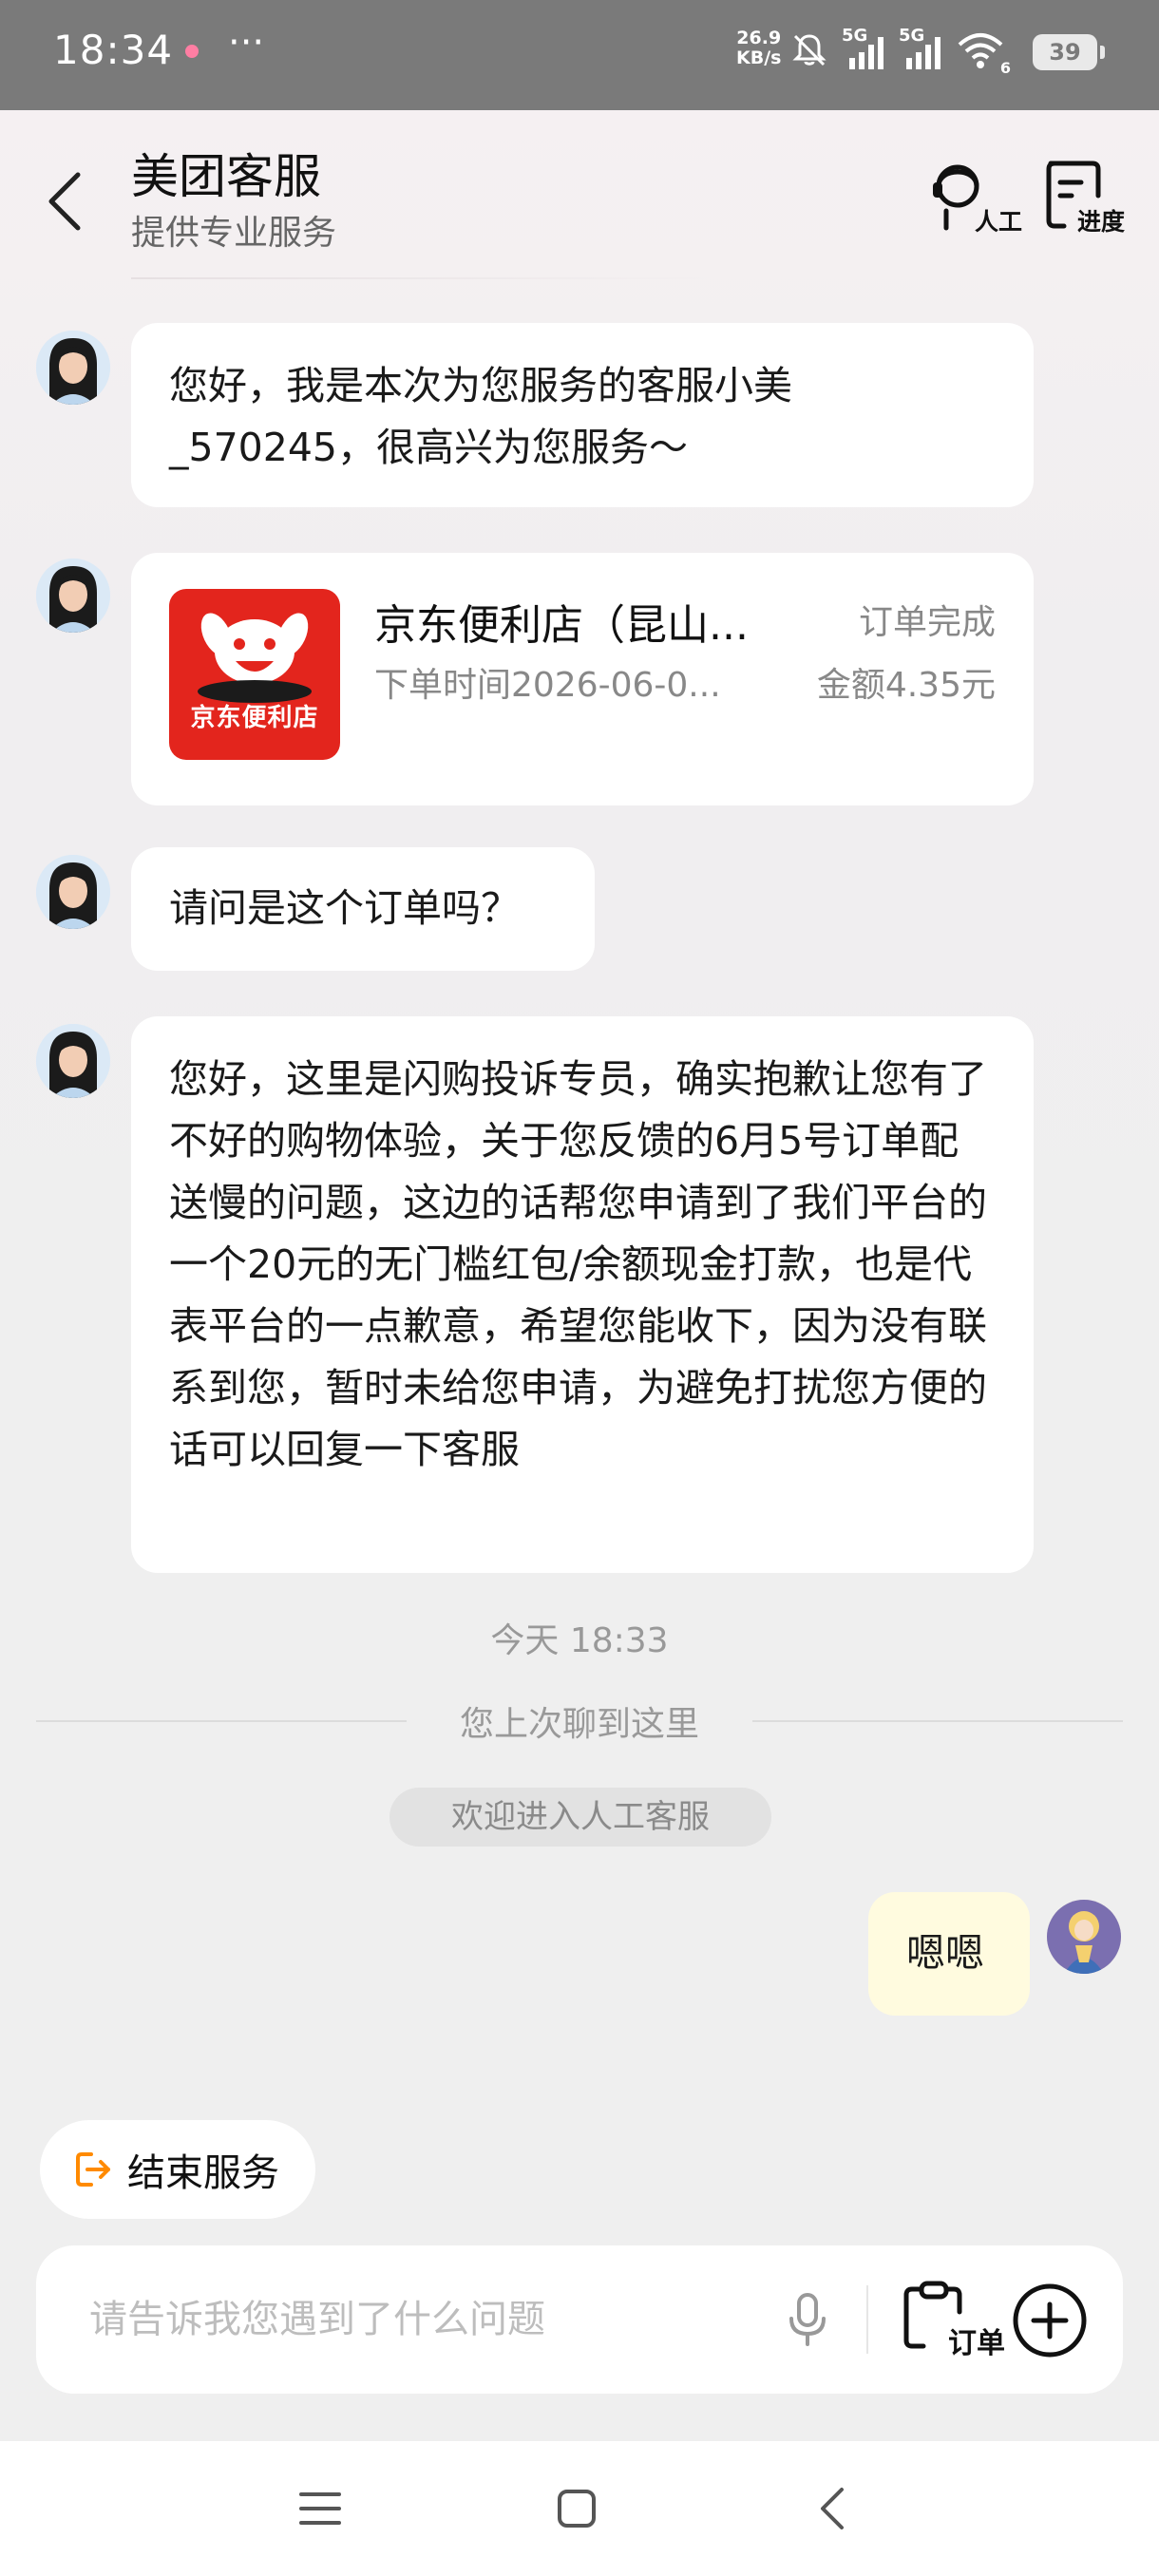 This screenshot has height=2576, width=1159. Describe the element at coordinates (246, 43) in the screenshot. I see `more-notifications-icon: ···` at that location.